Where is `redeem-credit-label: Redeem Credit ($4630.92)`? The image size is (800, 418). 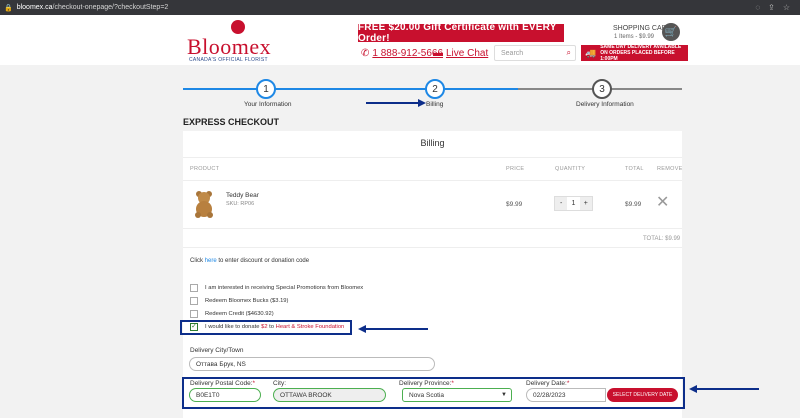
redeem-credit-label: Redeem Credit ($4630.92) is located at coordinates (239, 314).